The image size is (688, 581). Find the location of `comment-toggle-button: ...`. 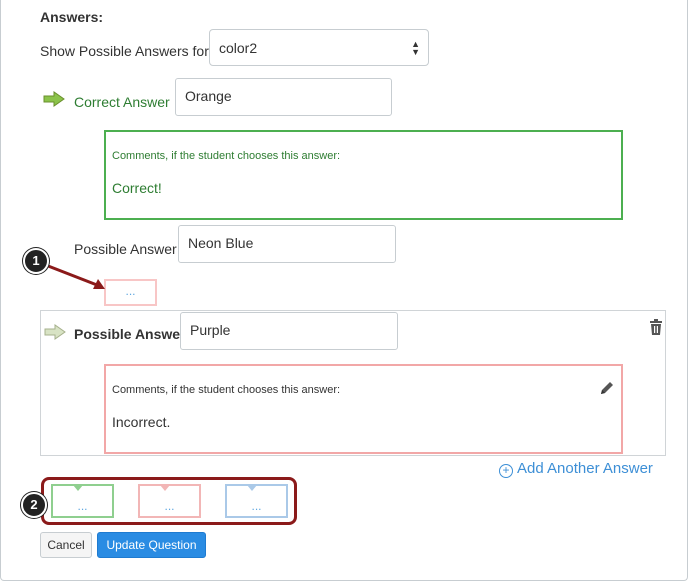

comment-toggle-button: ... is located at coordinates (130, 292).